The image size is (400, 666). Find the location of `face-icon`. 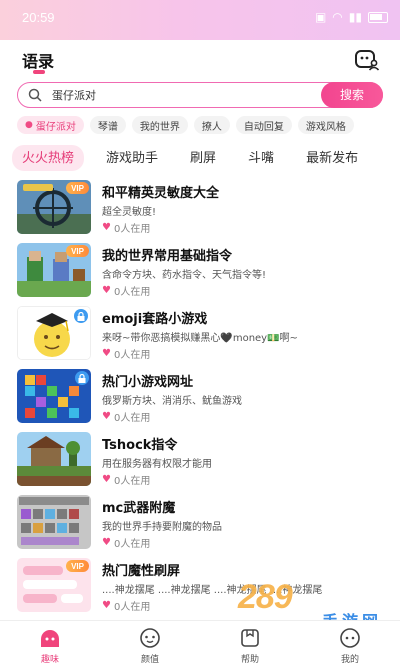

face-icon is located at coordinates (150, 638).